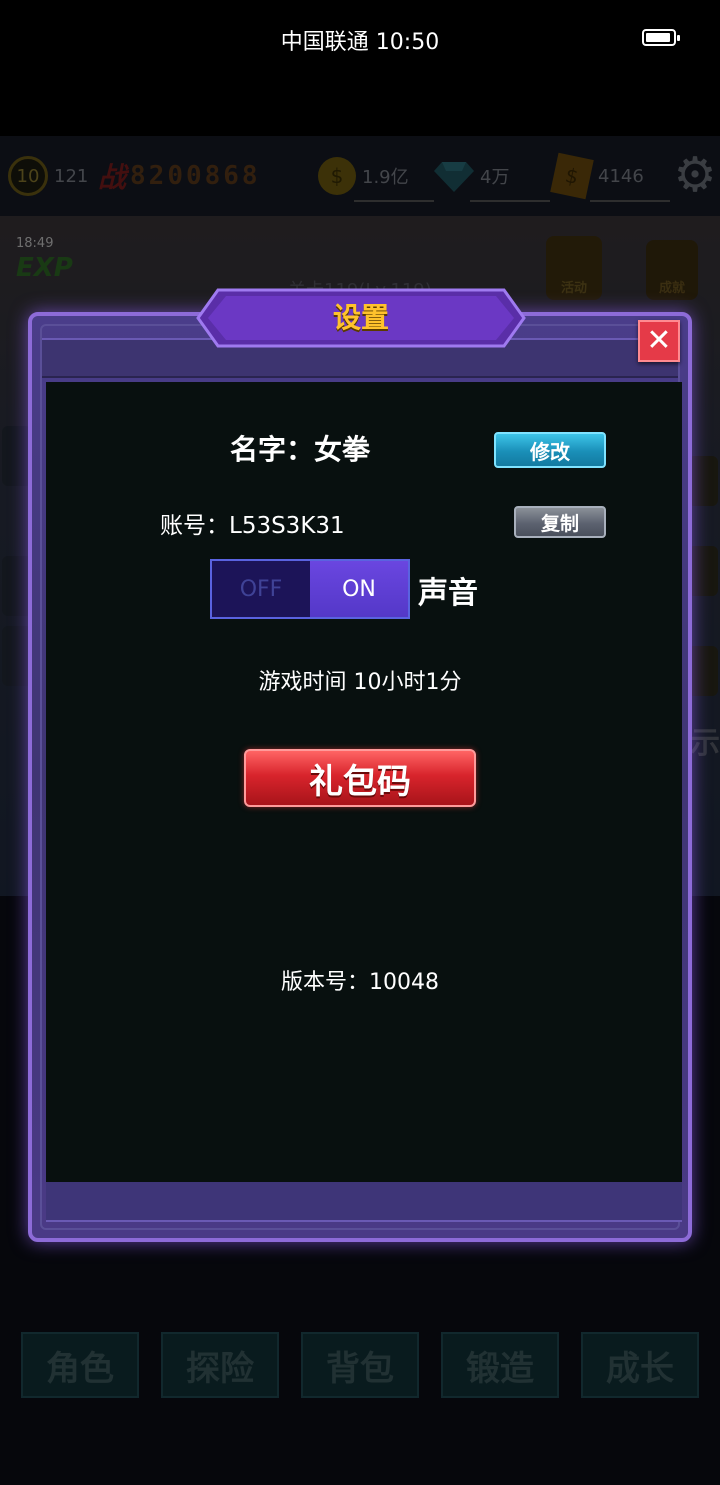 The width and height of the screenshot is (720, 1485). I want to click on status-carrier-time: 中国联通 10:50, so click(360, 40).